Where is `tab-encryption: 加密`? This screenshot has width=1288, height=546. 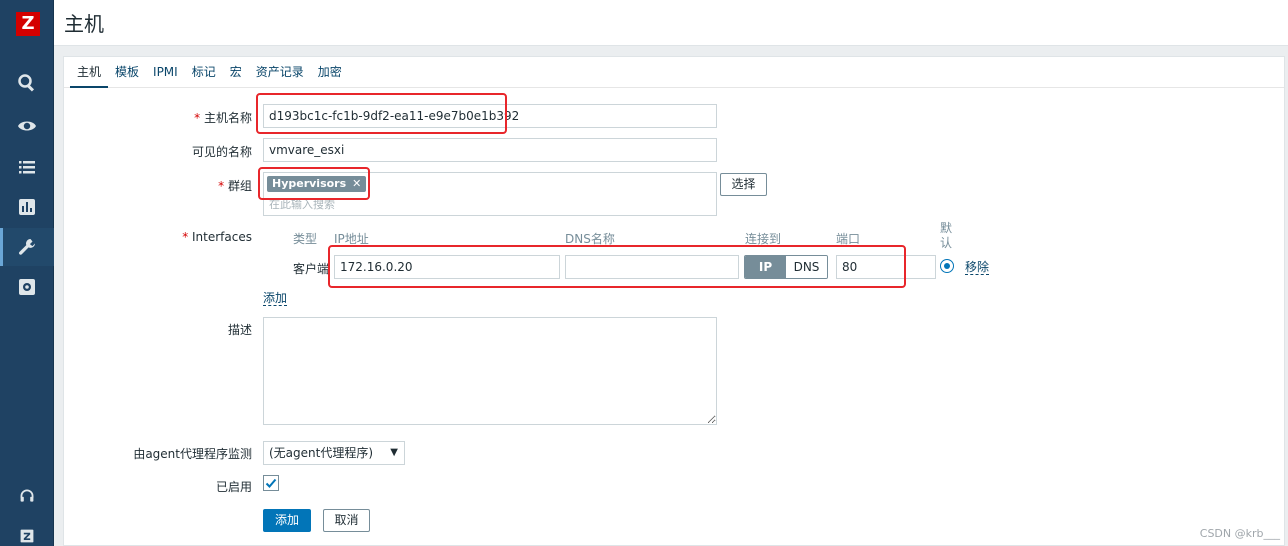 tab-encryption: 加密 is located at coordinates (330, 72).